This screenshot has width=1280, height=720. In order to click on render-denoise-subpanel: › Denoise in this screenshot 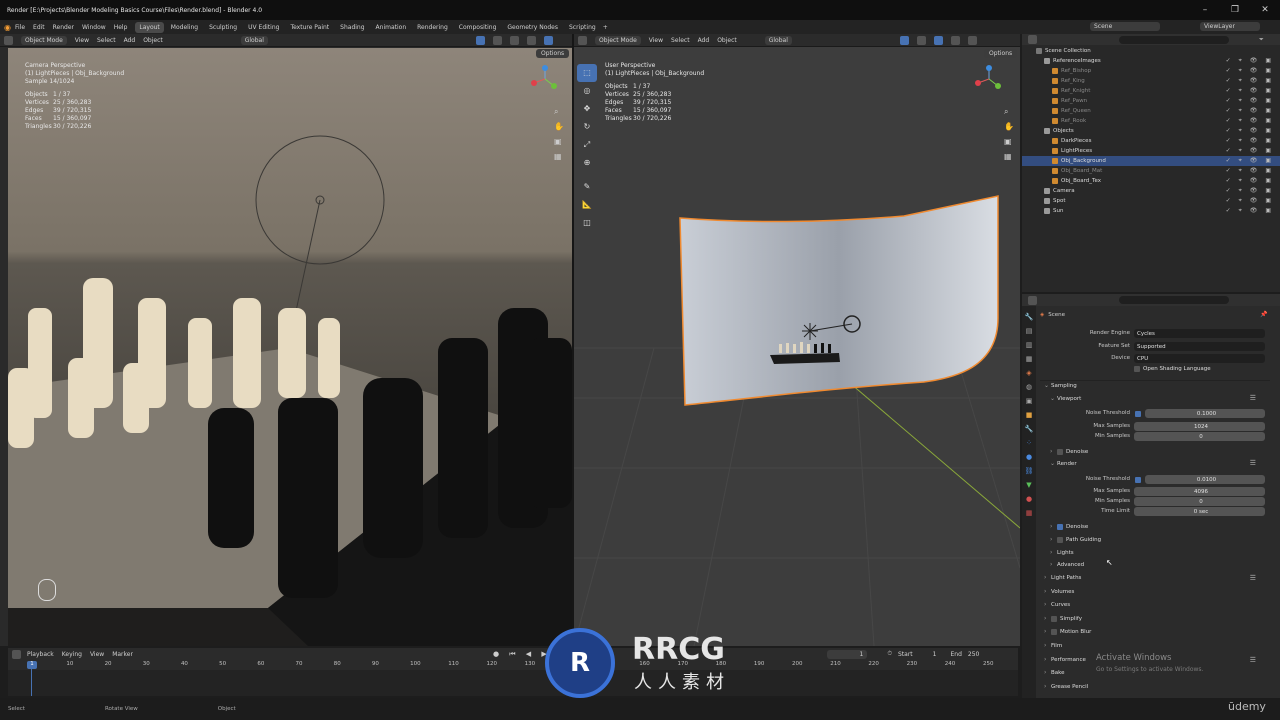, I will do `click(1069, 526)`.